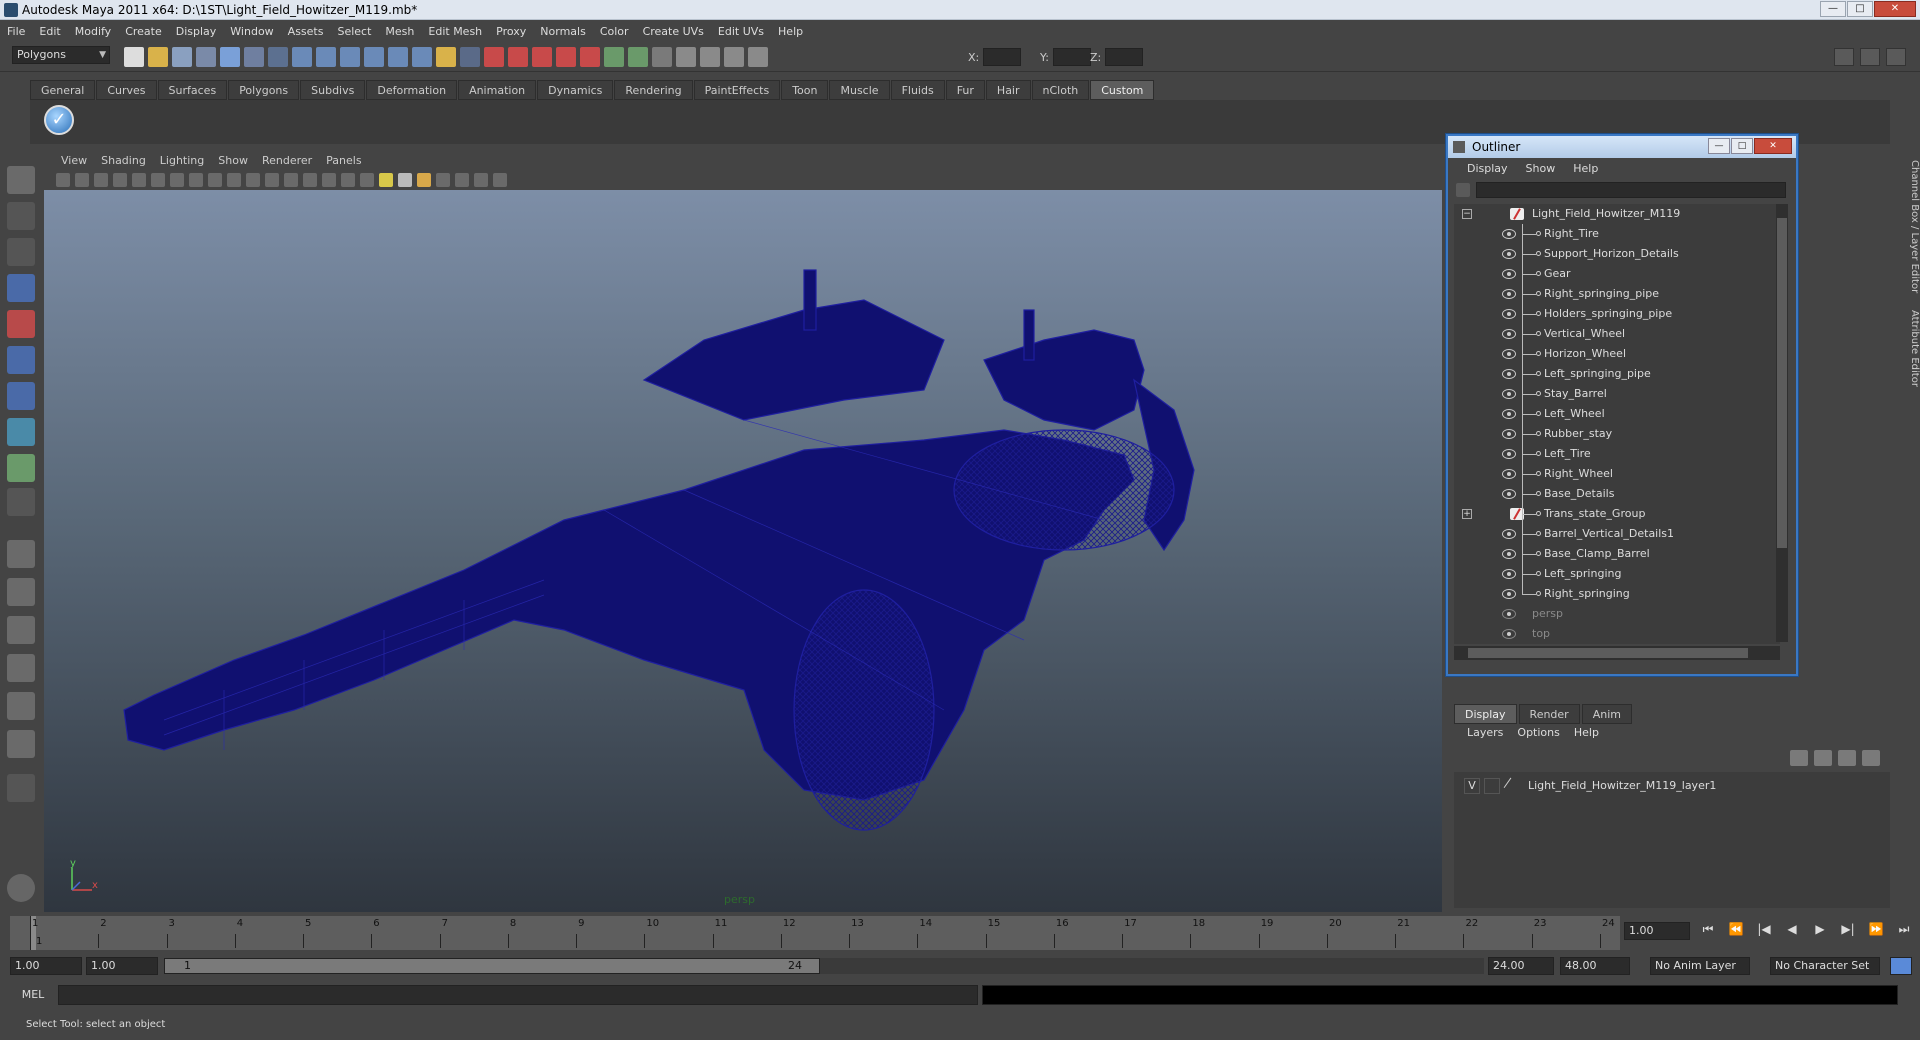  Describe the element at coordinates (1614, 254) in the screenshot. I see `outliner-item: Support_Horizon_Details` at that location.